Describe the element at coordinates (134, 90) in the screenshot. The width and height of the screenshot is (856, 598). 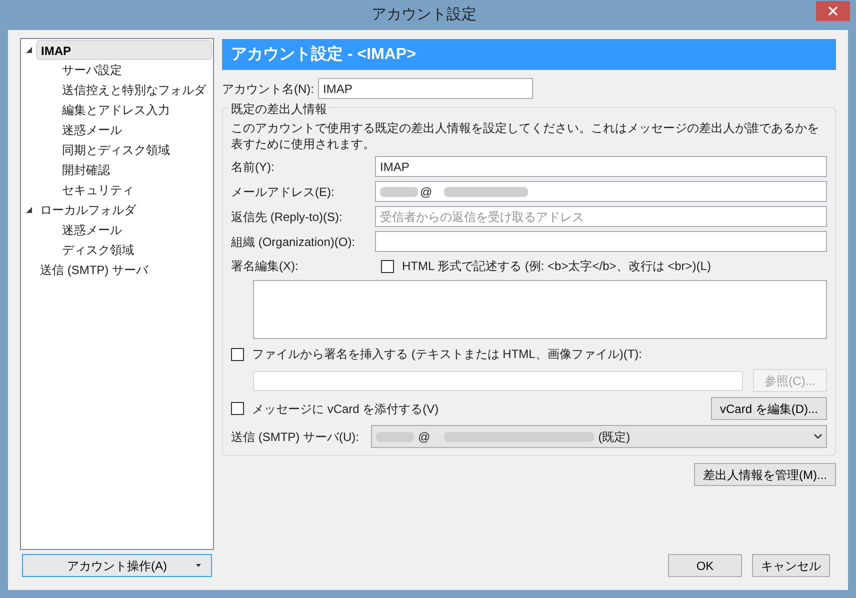
I see `tree-item: 送信控えと特別なフォルダ` at that location.